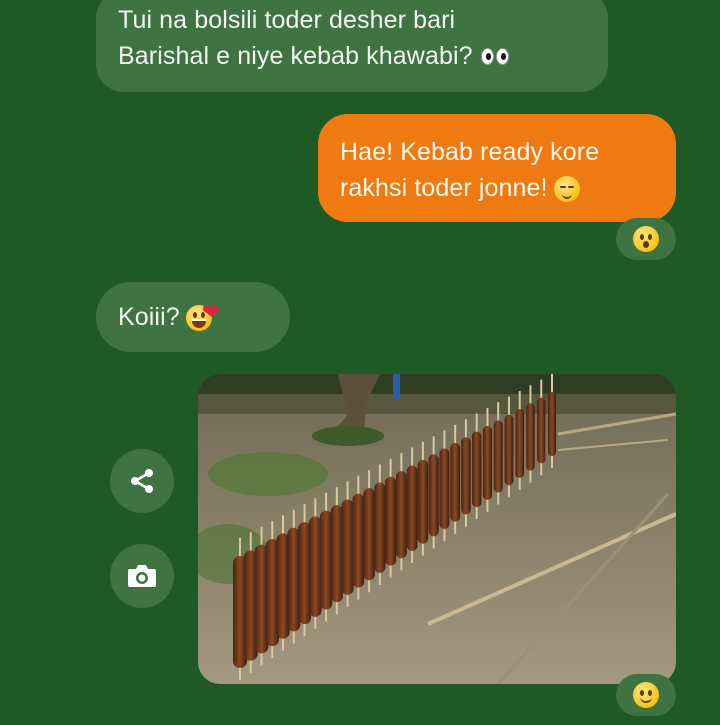 Image resolution: width=720 pixels, height=725 pixels. I want to click on share-icon, so click(142, 481).